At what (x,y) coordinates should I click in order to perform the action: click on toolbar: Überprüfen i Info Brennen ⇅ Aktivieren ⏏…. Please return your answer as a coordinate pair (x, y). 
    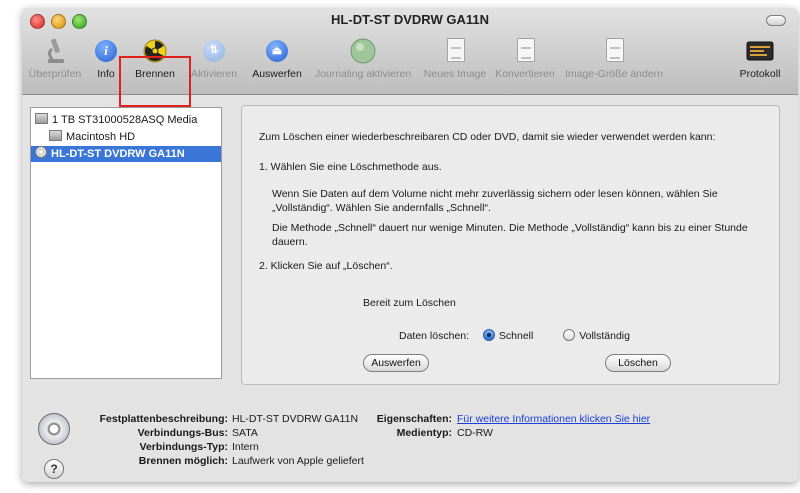
    Looking at the image, I should click on (410, 70).